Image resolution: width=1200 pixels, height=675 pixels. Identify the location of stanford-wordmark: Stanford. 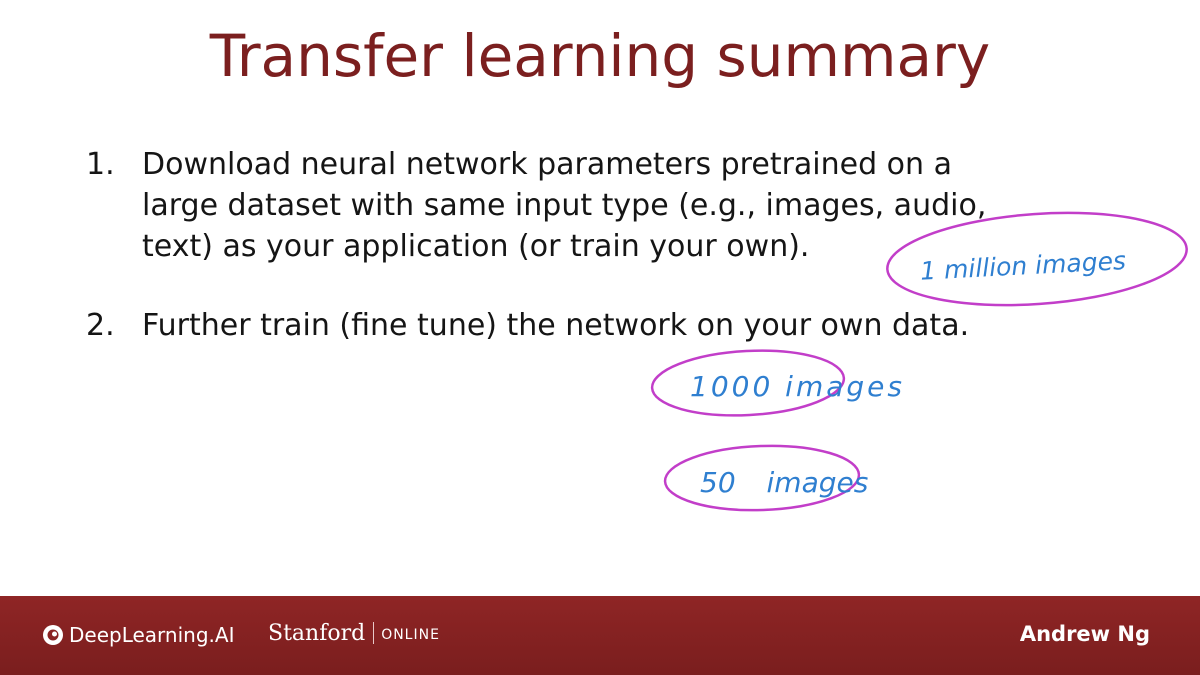
(317, 633).